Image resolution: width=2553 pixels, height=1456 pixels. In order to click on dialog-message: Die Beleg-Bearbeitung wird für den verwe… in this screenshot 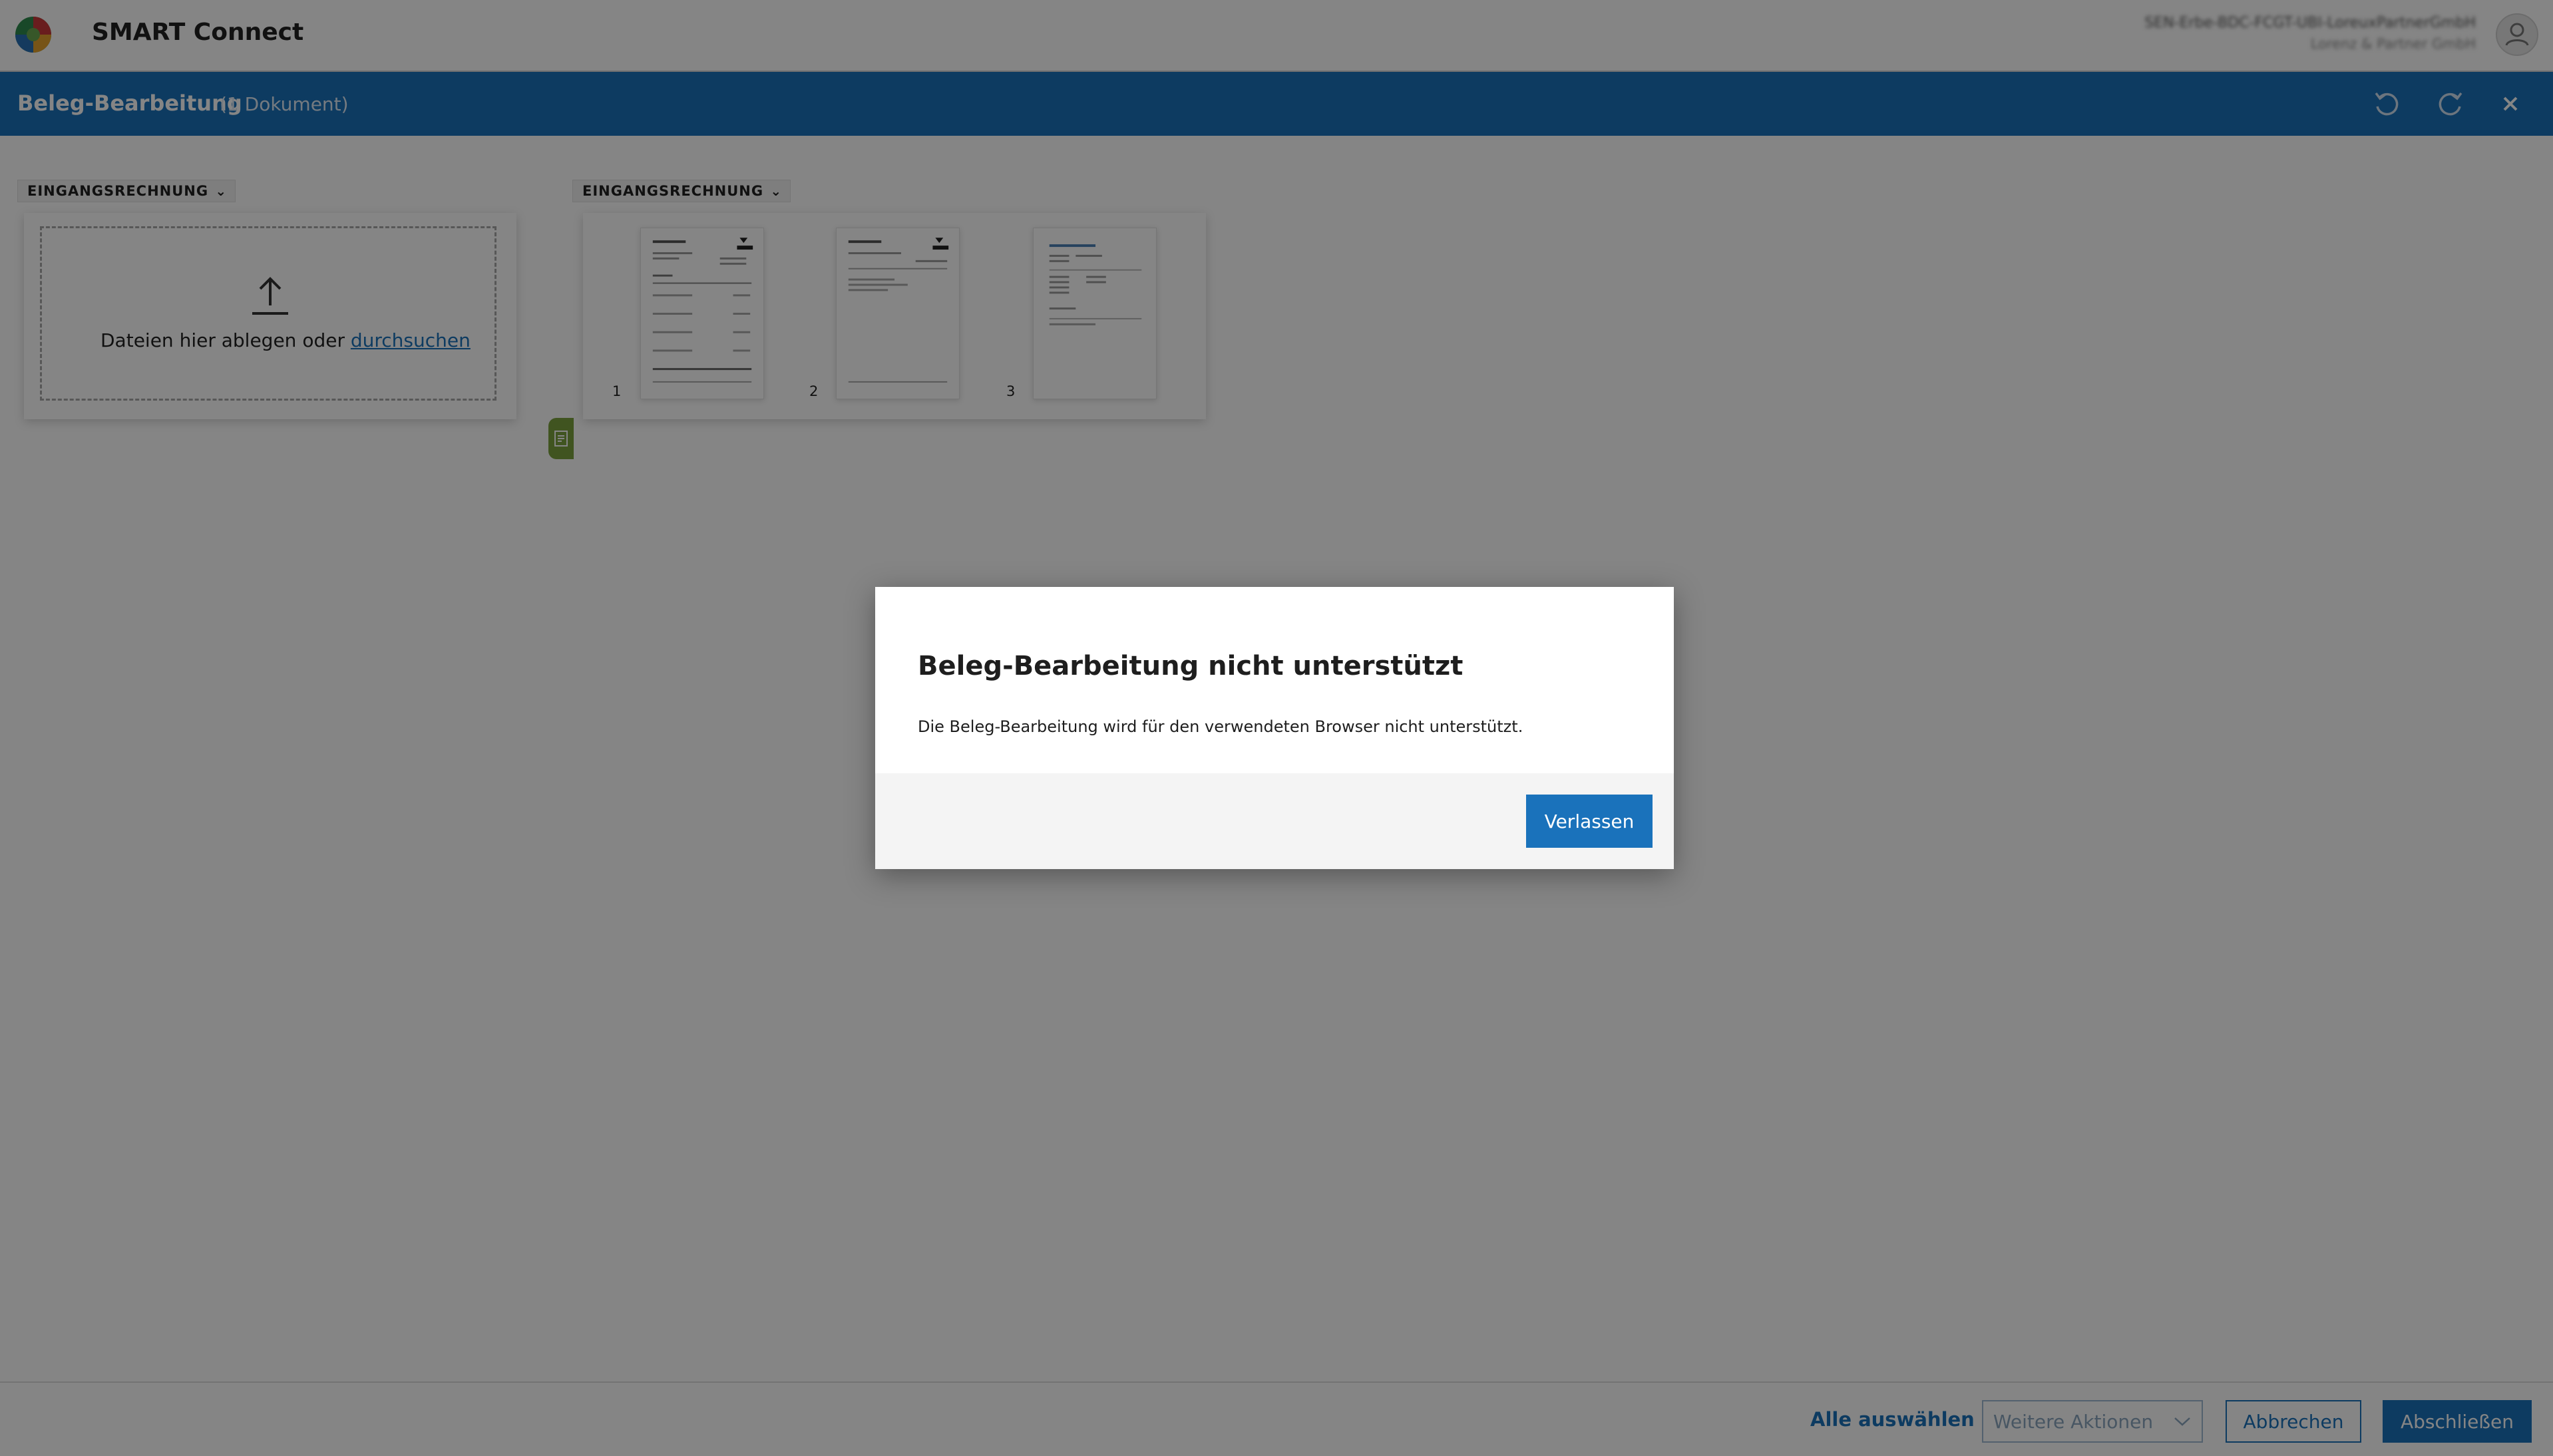, I will do `click(1220, 727)`.